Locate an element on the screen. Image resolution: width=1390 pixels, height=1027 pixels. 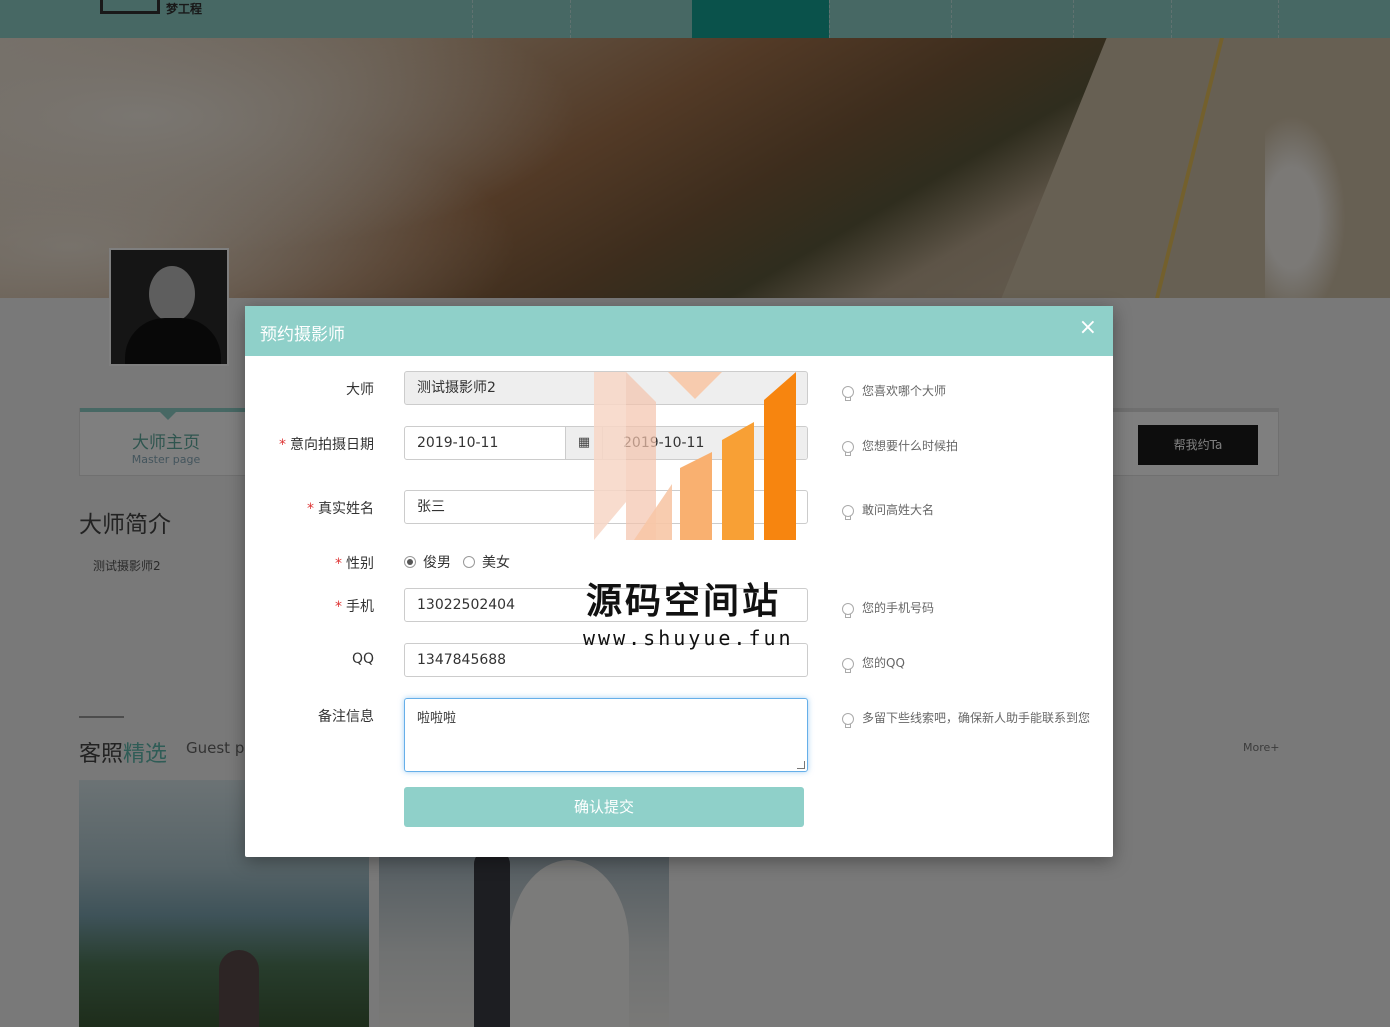
watermark-url: www.shuyue.fun is located at coordinates (688, 638).